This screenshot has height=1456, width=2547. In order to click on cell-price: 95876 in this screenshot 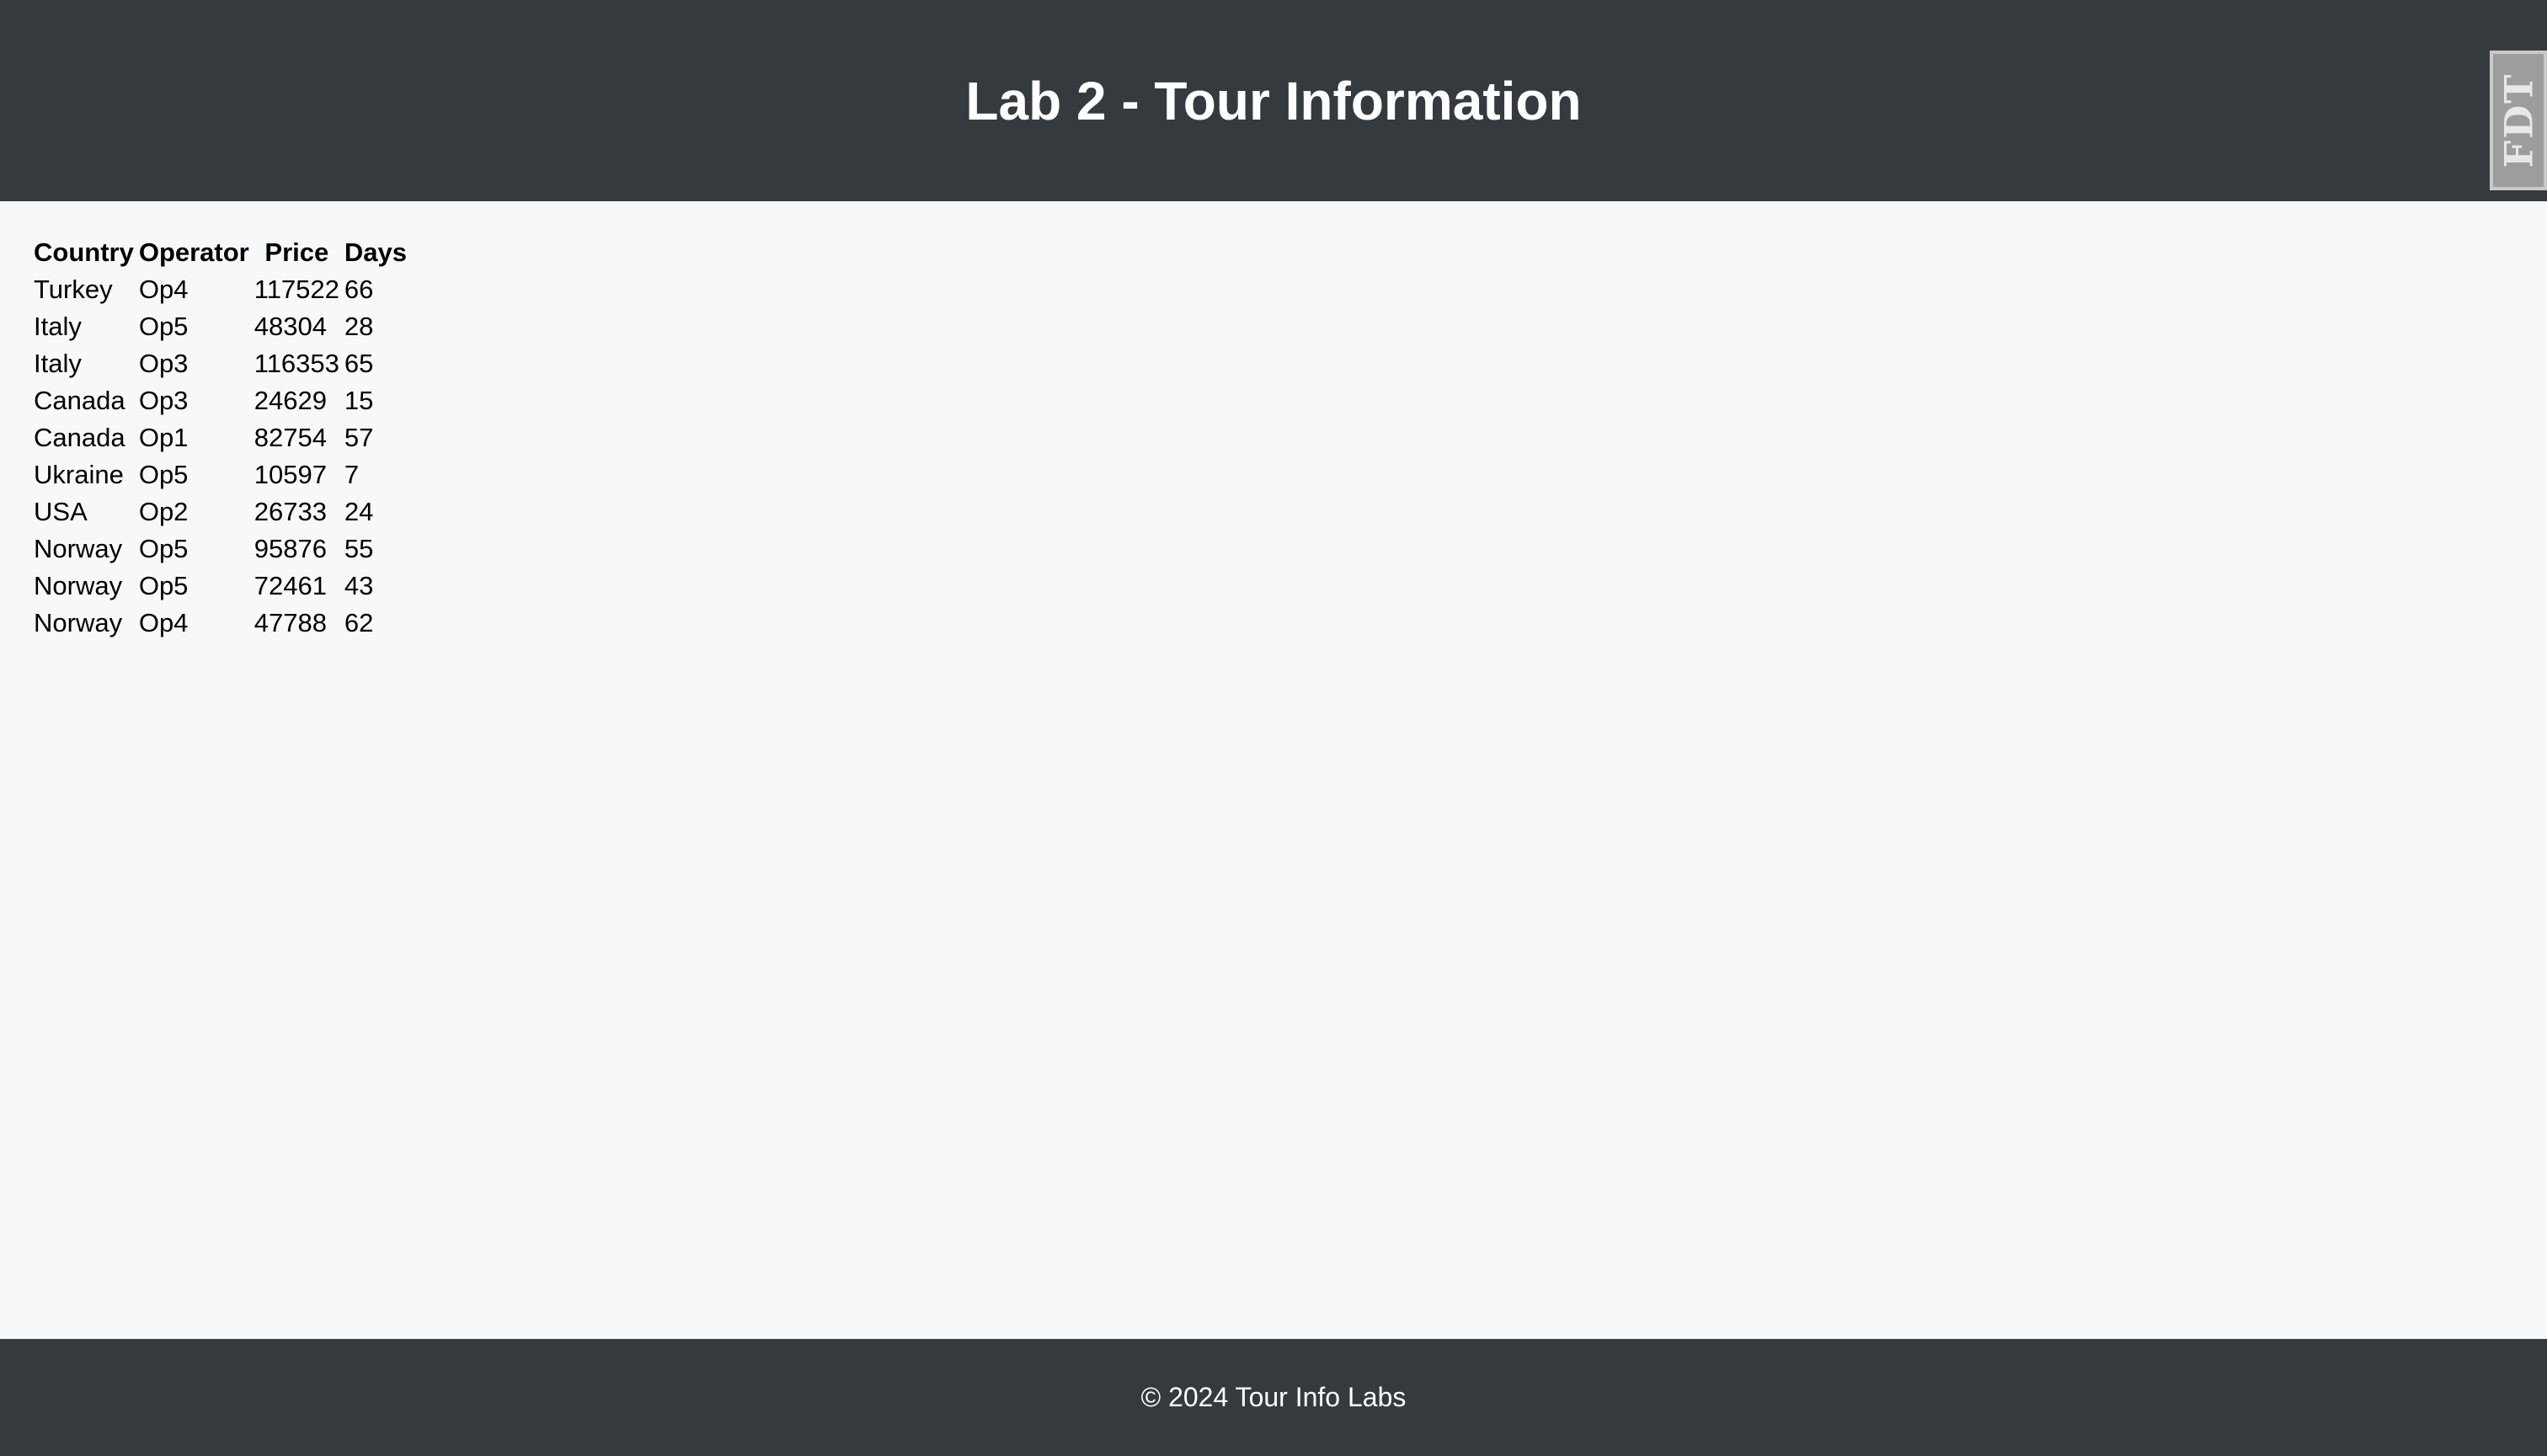, I will do `click(290, 548)`.